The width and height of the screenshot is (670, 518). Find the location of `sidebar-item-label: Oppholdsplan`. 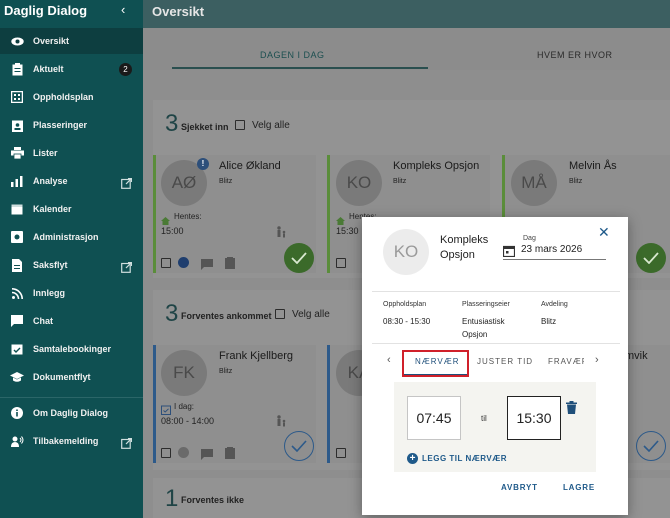

sidebar-item-label: Oppholdsplan is located at coordinates (63, 97).